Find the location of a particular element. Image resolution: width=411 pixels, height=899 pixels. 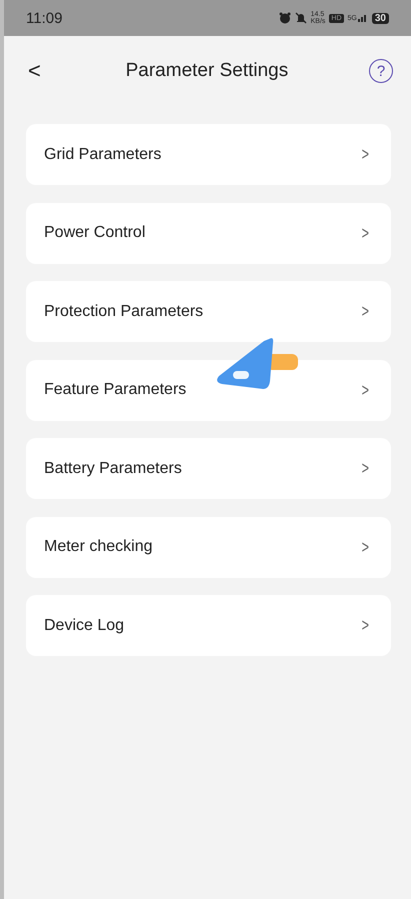

settings-item: Meter checking > is located at coordinates (208, 547).